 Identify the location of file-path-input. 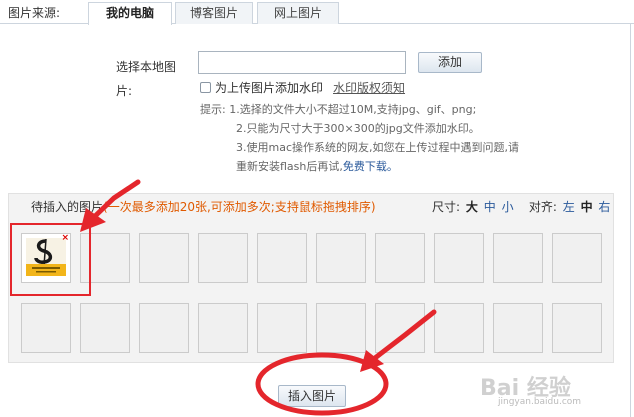
(302, 62).